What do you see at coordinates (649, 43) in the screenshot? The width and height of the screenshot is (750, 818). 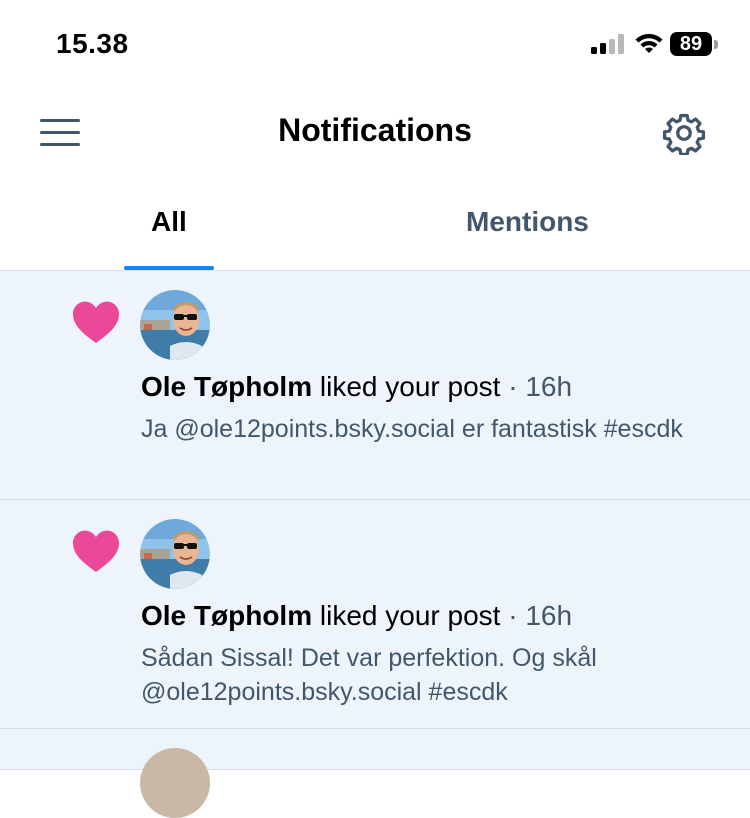 I see `wifi-icon` at bounding box center [649, 43].